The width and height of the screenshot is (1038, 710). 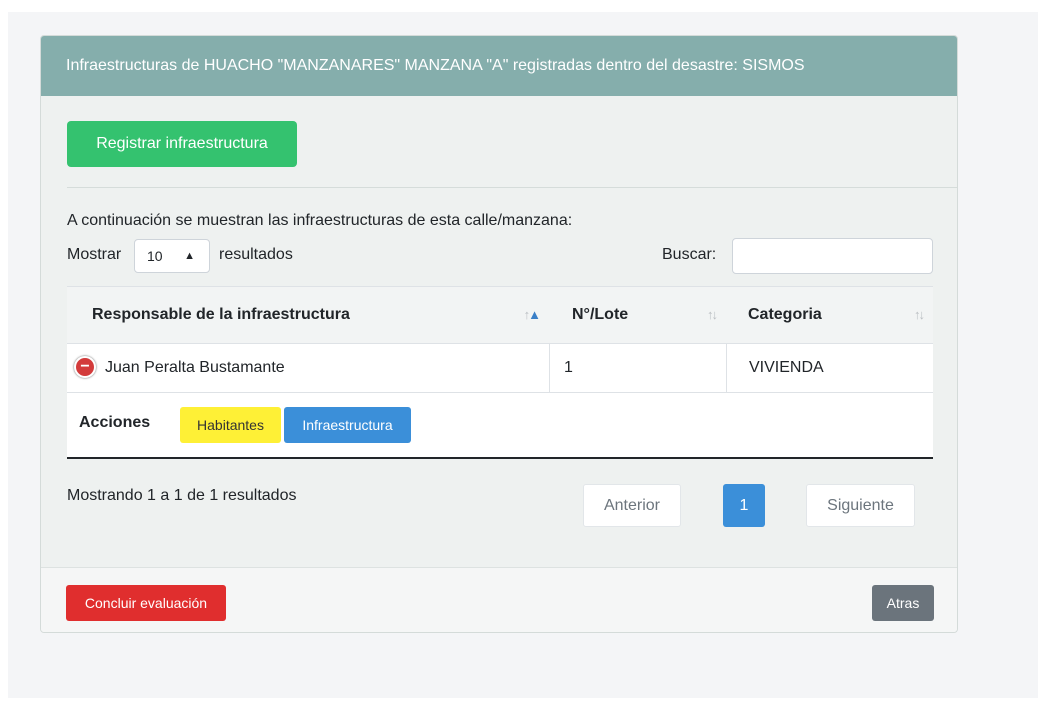 What do you see at coordinates (182, 495) in the screenshot?
I see `pagination-info: Mostrando 1 a 1 de 1 resultados` at bounding box center [182, 495].